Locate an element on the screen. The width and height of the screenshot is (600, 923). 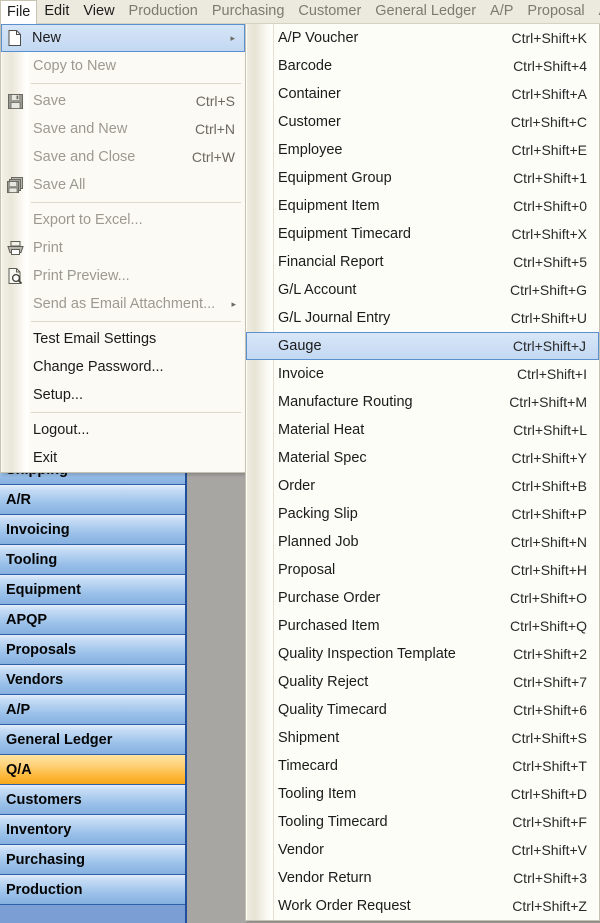
new-submenu-item-gauge: Gauge Ctrl+Shift+J is located at coordinates (422, 346).